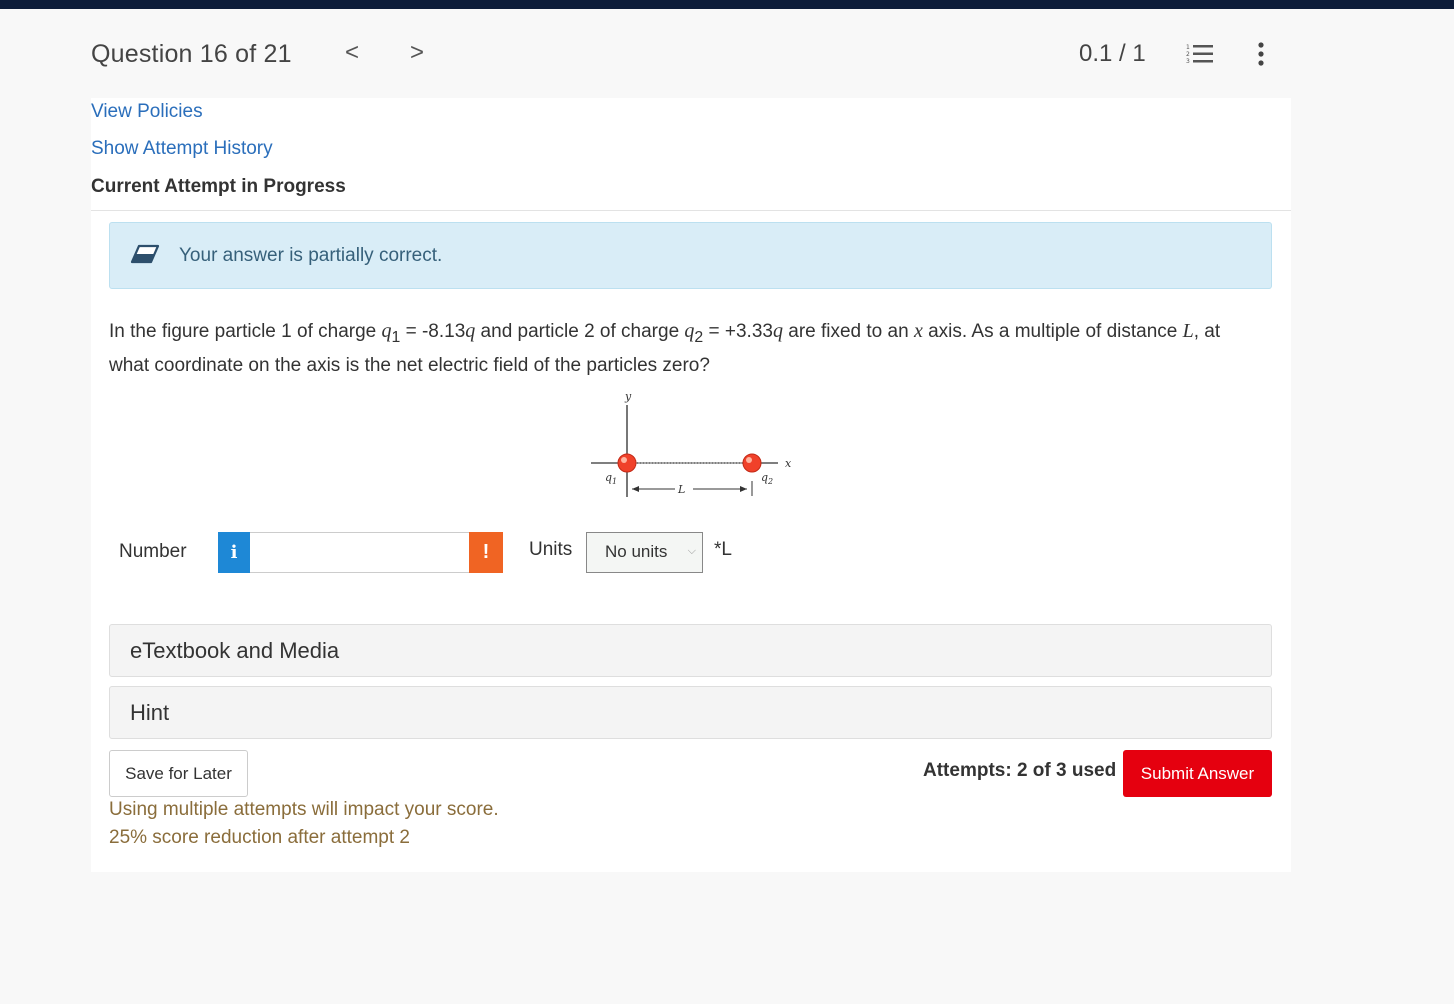 Image resolution: width=1454 pixels, height=1004 pixels. Describe the element at coordinates (486, 552) in the screenshot. I see `warning-button: !` at that location.